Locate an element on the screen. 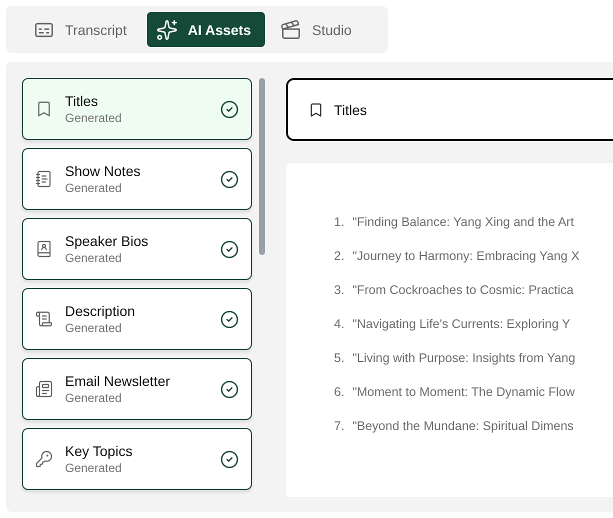  key-icon is located at coordinates (44, 459).